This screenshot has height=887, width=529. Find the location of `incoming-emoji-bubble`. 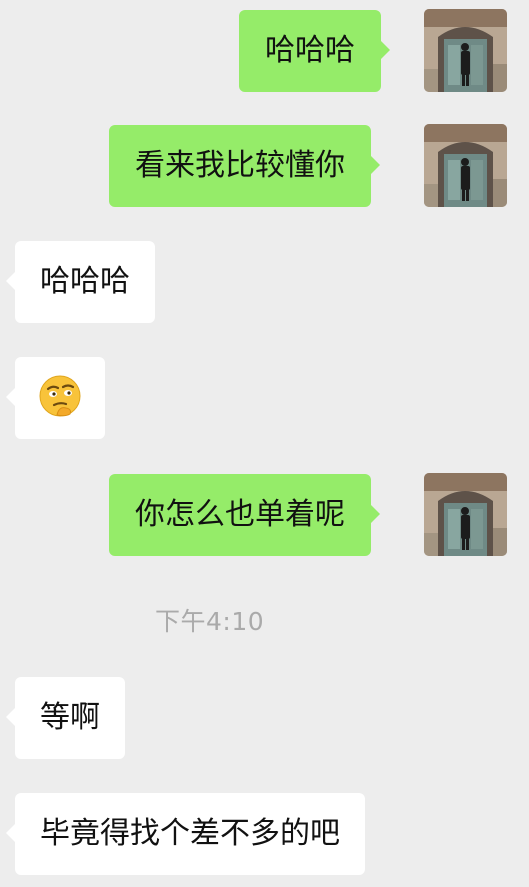

incoming-emoji-bubble is located at coordinates (55, 398).